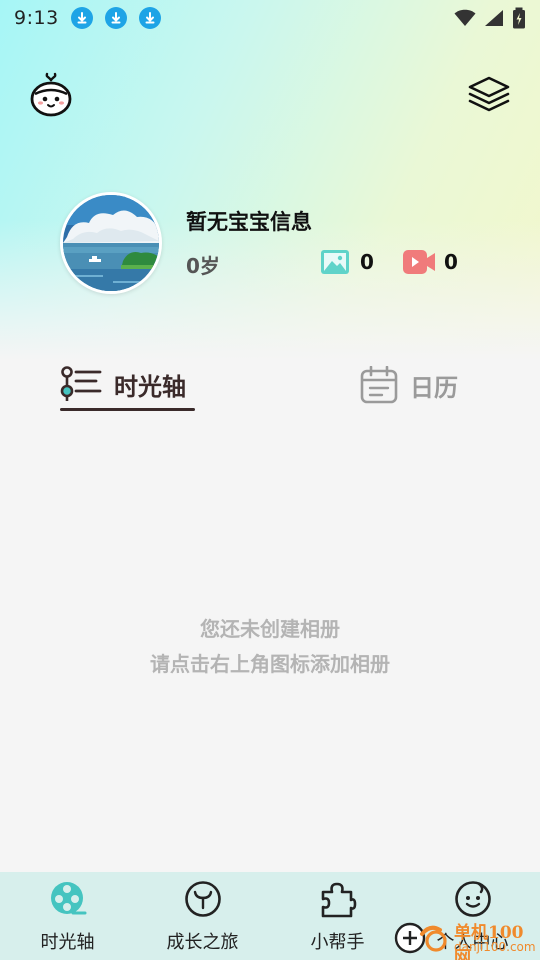 The width and height of the screenshot is (540, 960). I want to click on baby-name: 暂无宝宝信息, so click(249, 222).